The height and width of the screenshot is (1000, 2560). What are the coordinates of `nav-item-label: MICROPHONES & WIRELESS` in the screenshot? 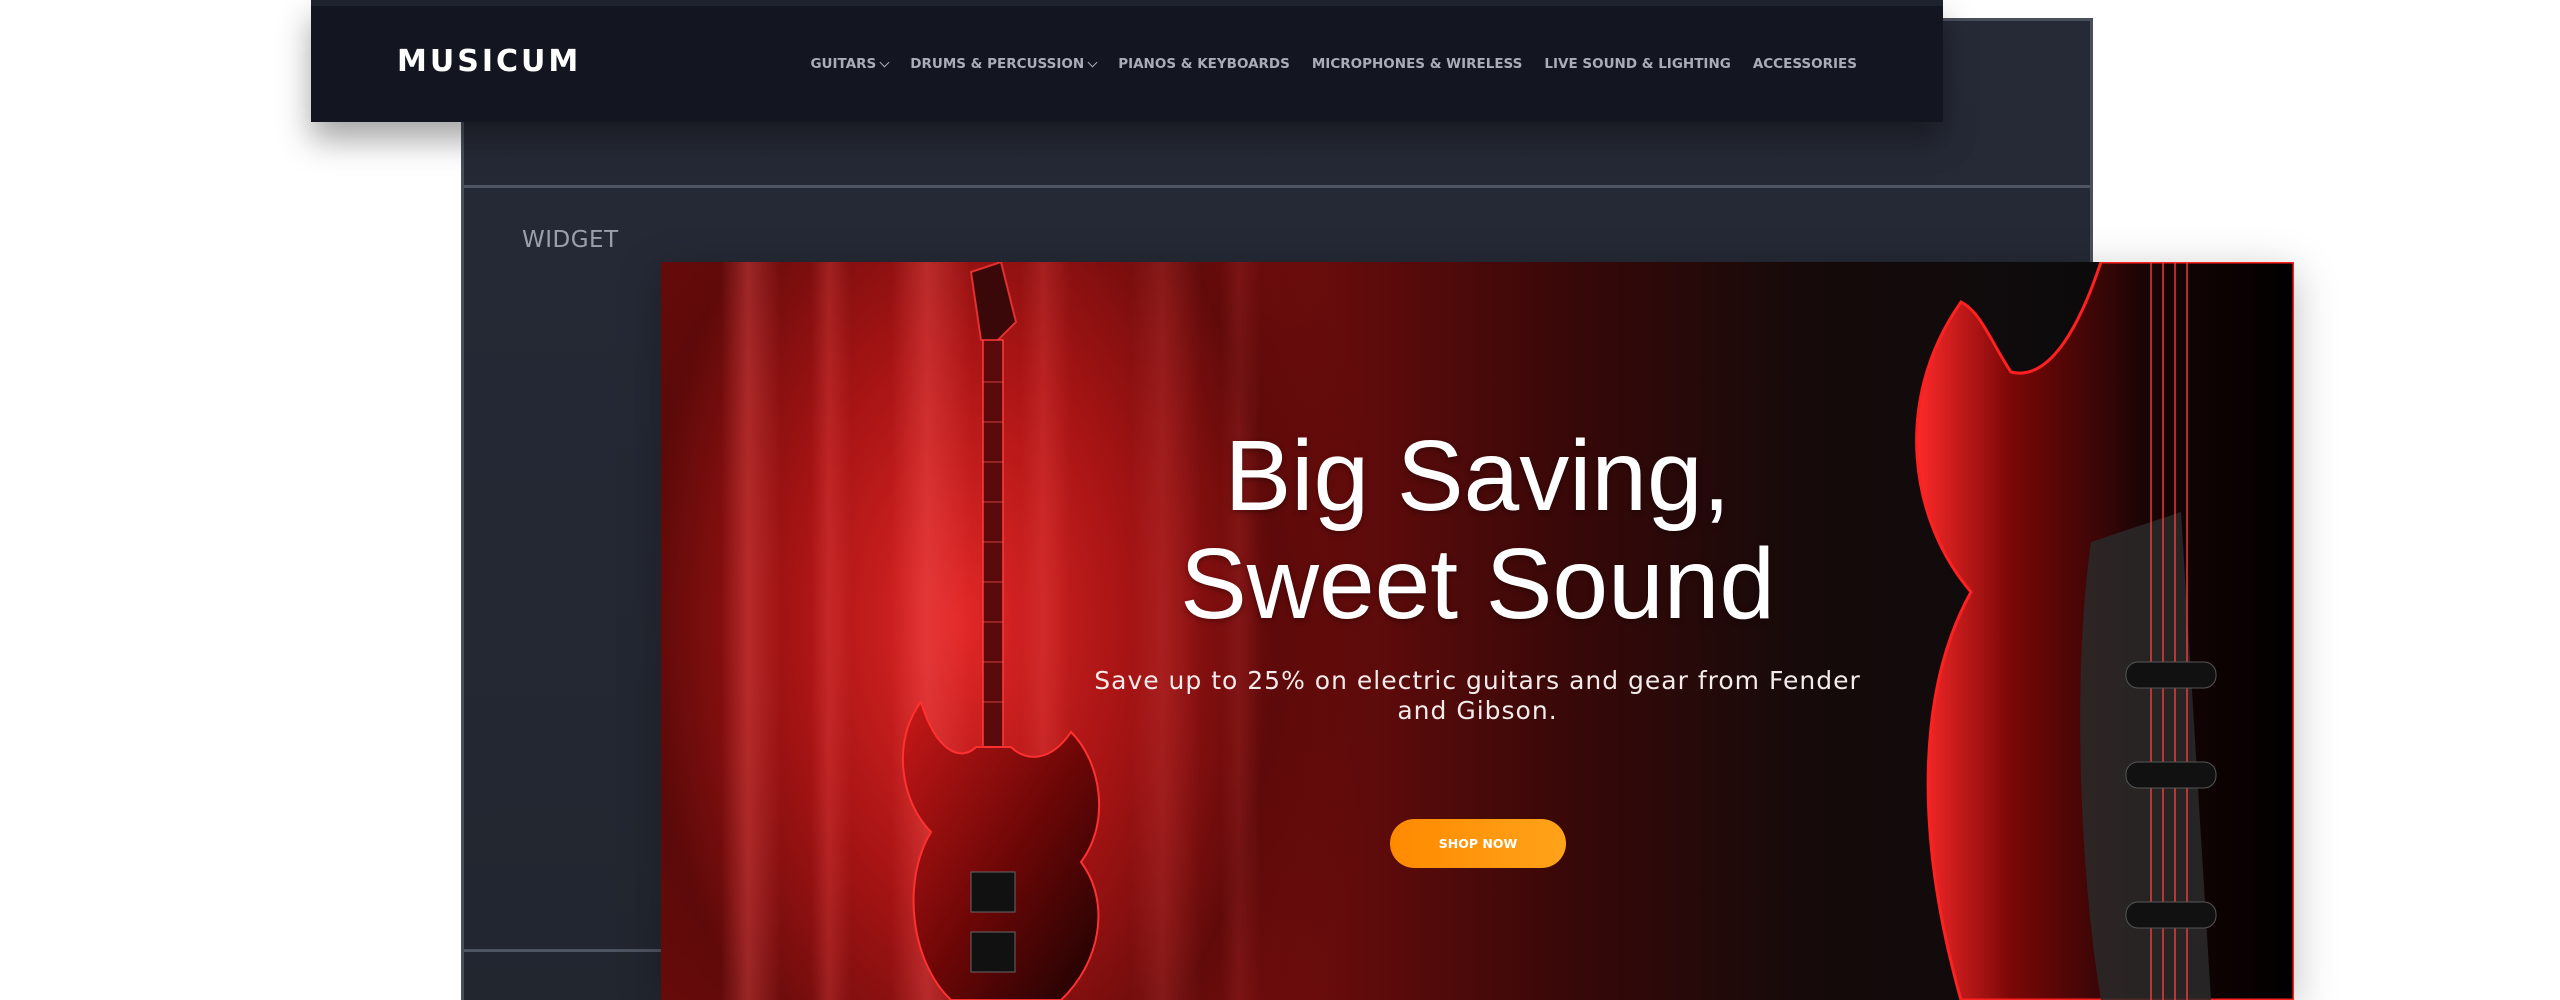 It's located at (1417, 64).